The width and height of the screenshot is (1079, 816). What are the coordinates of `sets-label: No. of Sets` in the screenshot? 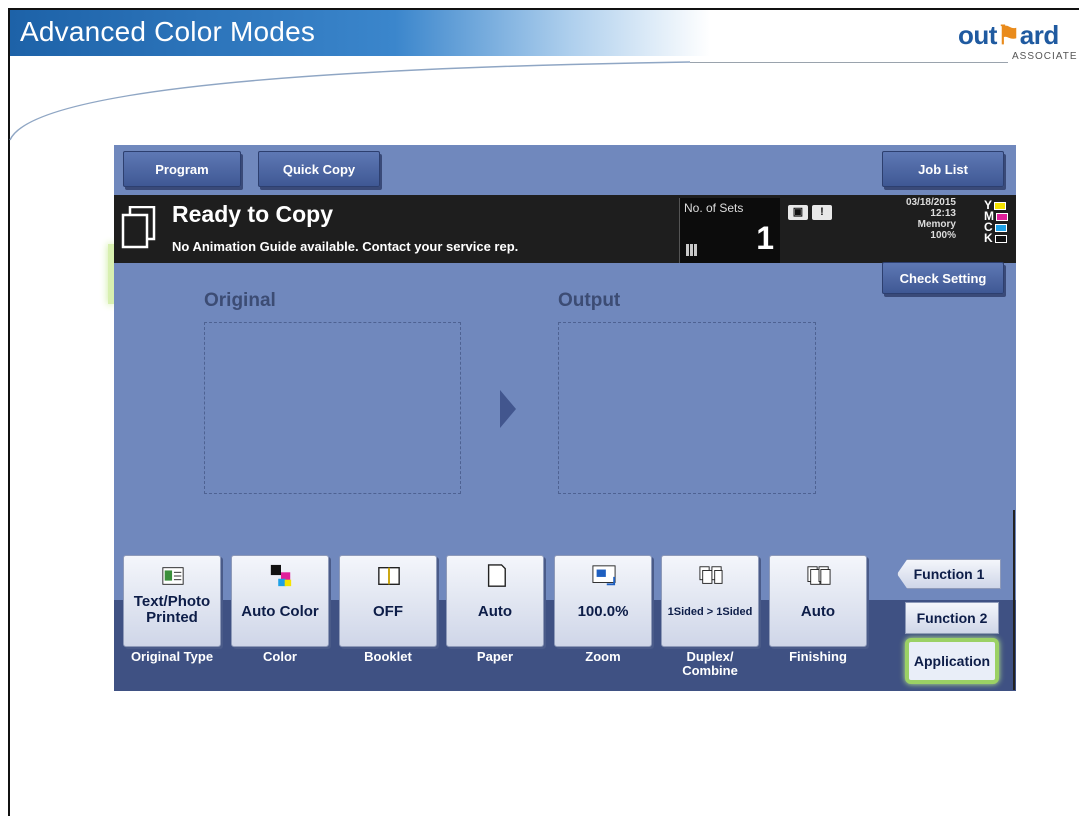 It's located at (714, 208).